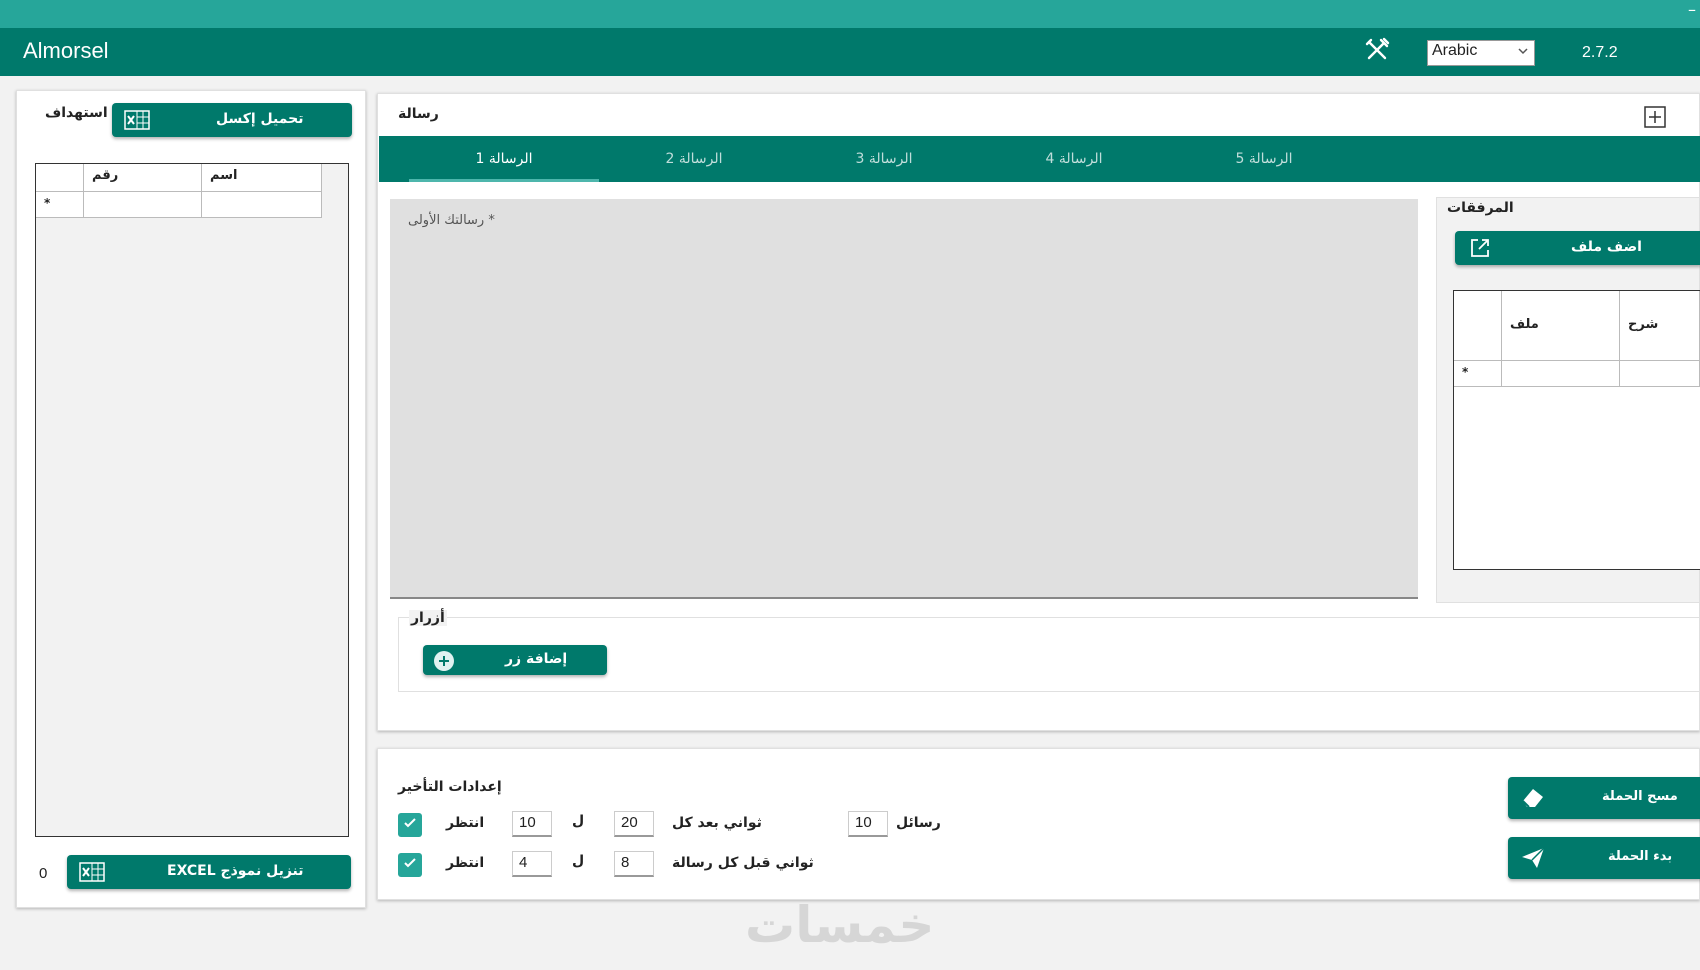 This screenshot has width=1700, height=970. What do you see at coordinates (578, 821) in the screenshot?
I see `delay-row1-to-label: ل` at bounding box center [578, 821].